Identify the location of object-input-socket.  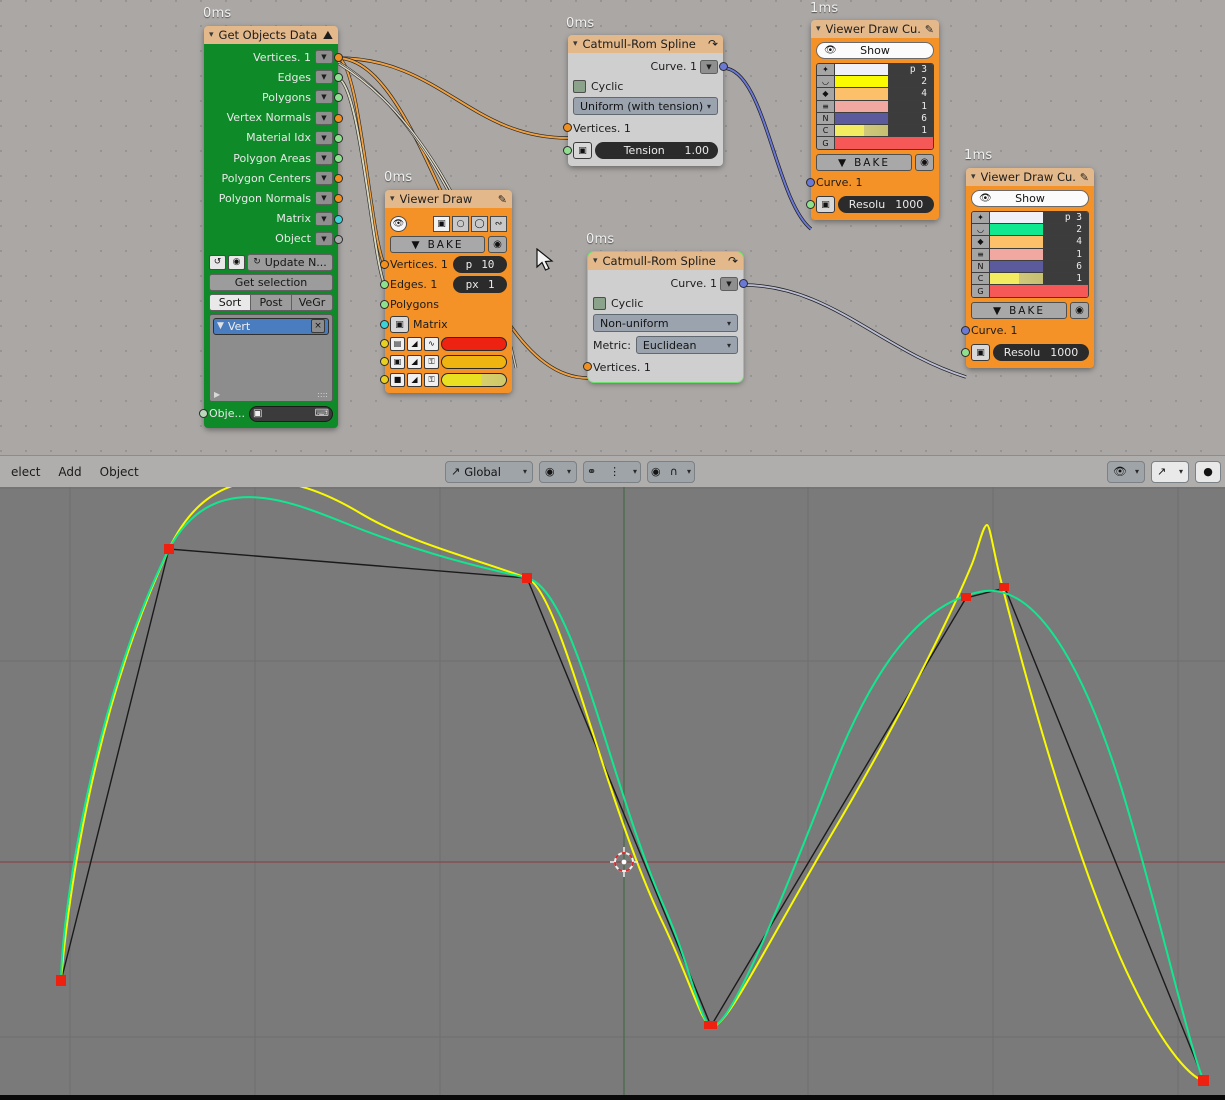
(203, 414).